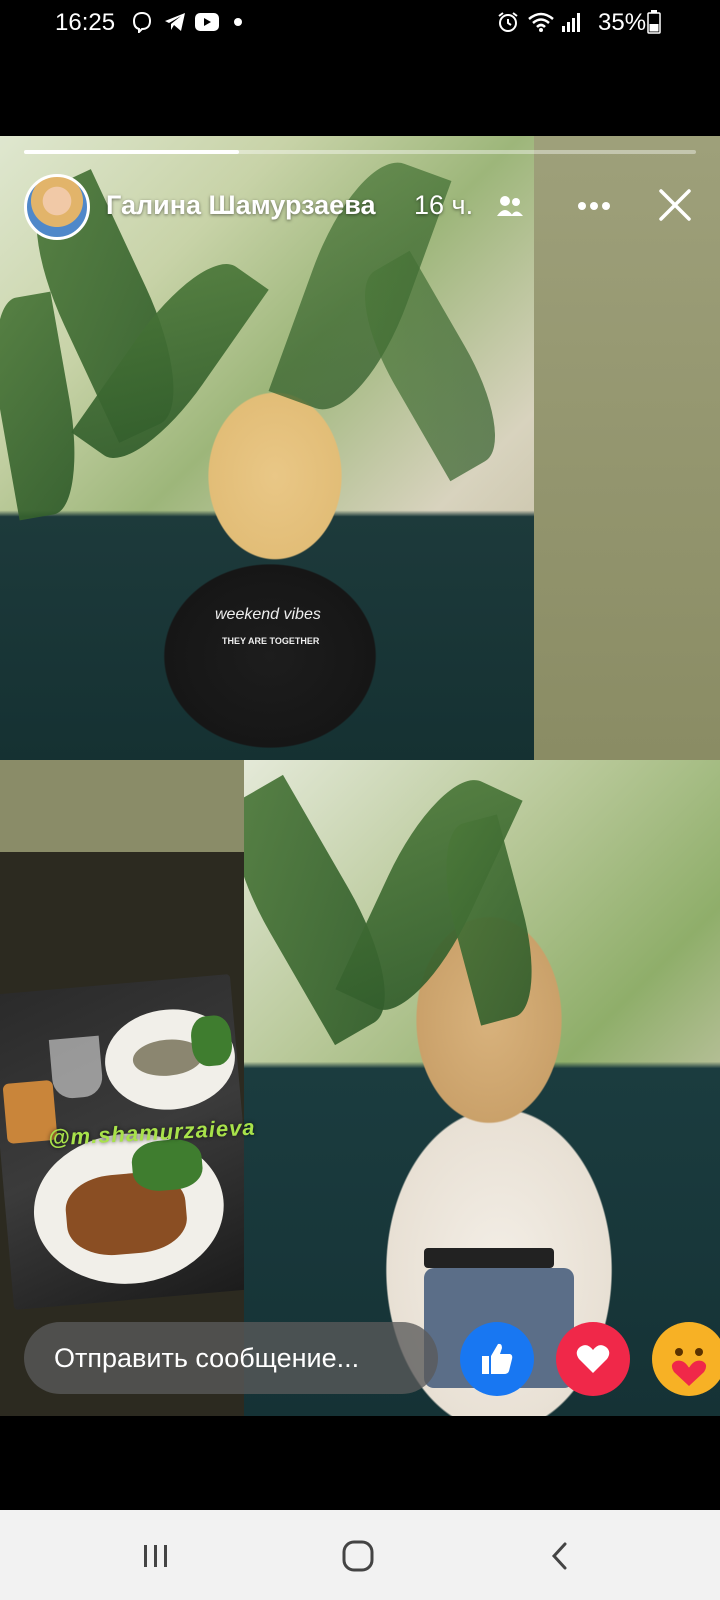 The width and height of the screenshot is (720, 1600). Describe the element at coordinates (654, 22) in the screenshot. I see `battery-icon` at that location.